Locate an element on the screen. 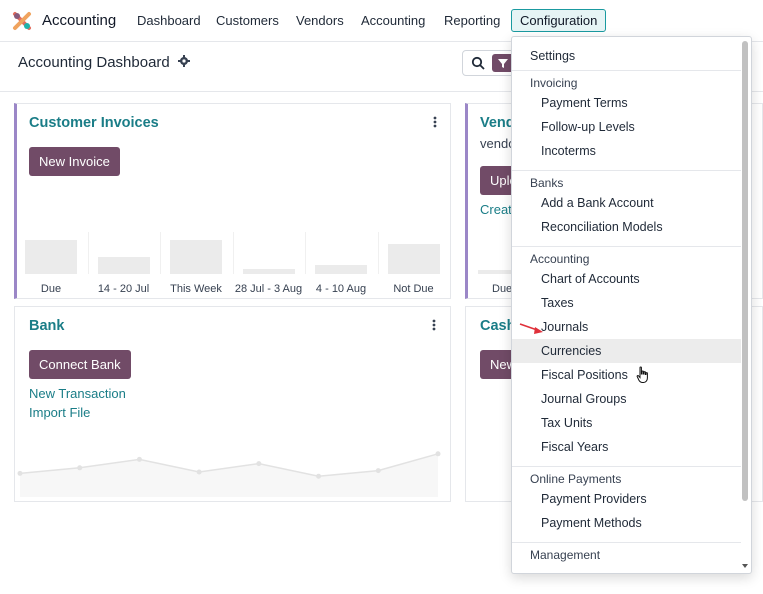  line-chart-area is located at coordinates (229, 475).